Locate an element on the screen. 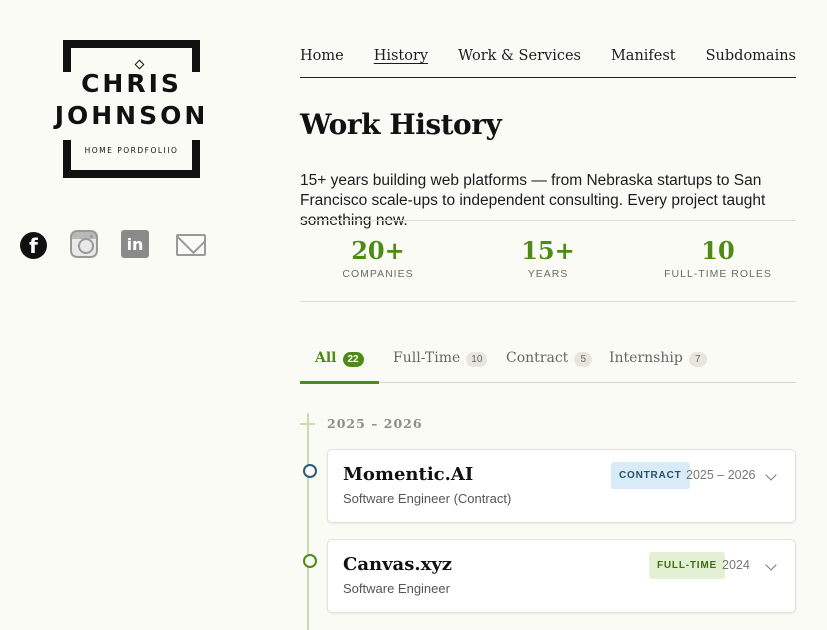 The width and height of the screenshot is (827, 630). tab-full-time-count: 10 is located at coordinates (477, 359).